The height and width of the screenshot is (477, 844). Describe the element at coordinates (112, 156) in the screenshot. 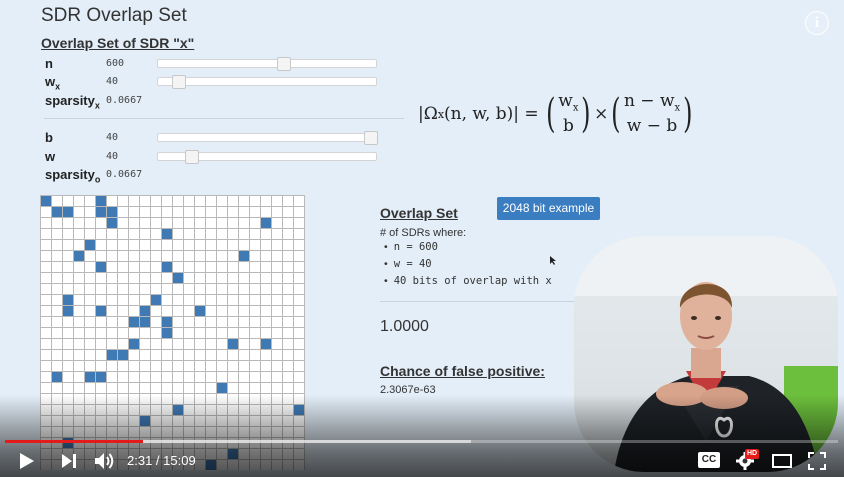

I see `param-w-value: 40` at that location.